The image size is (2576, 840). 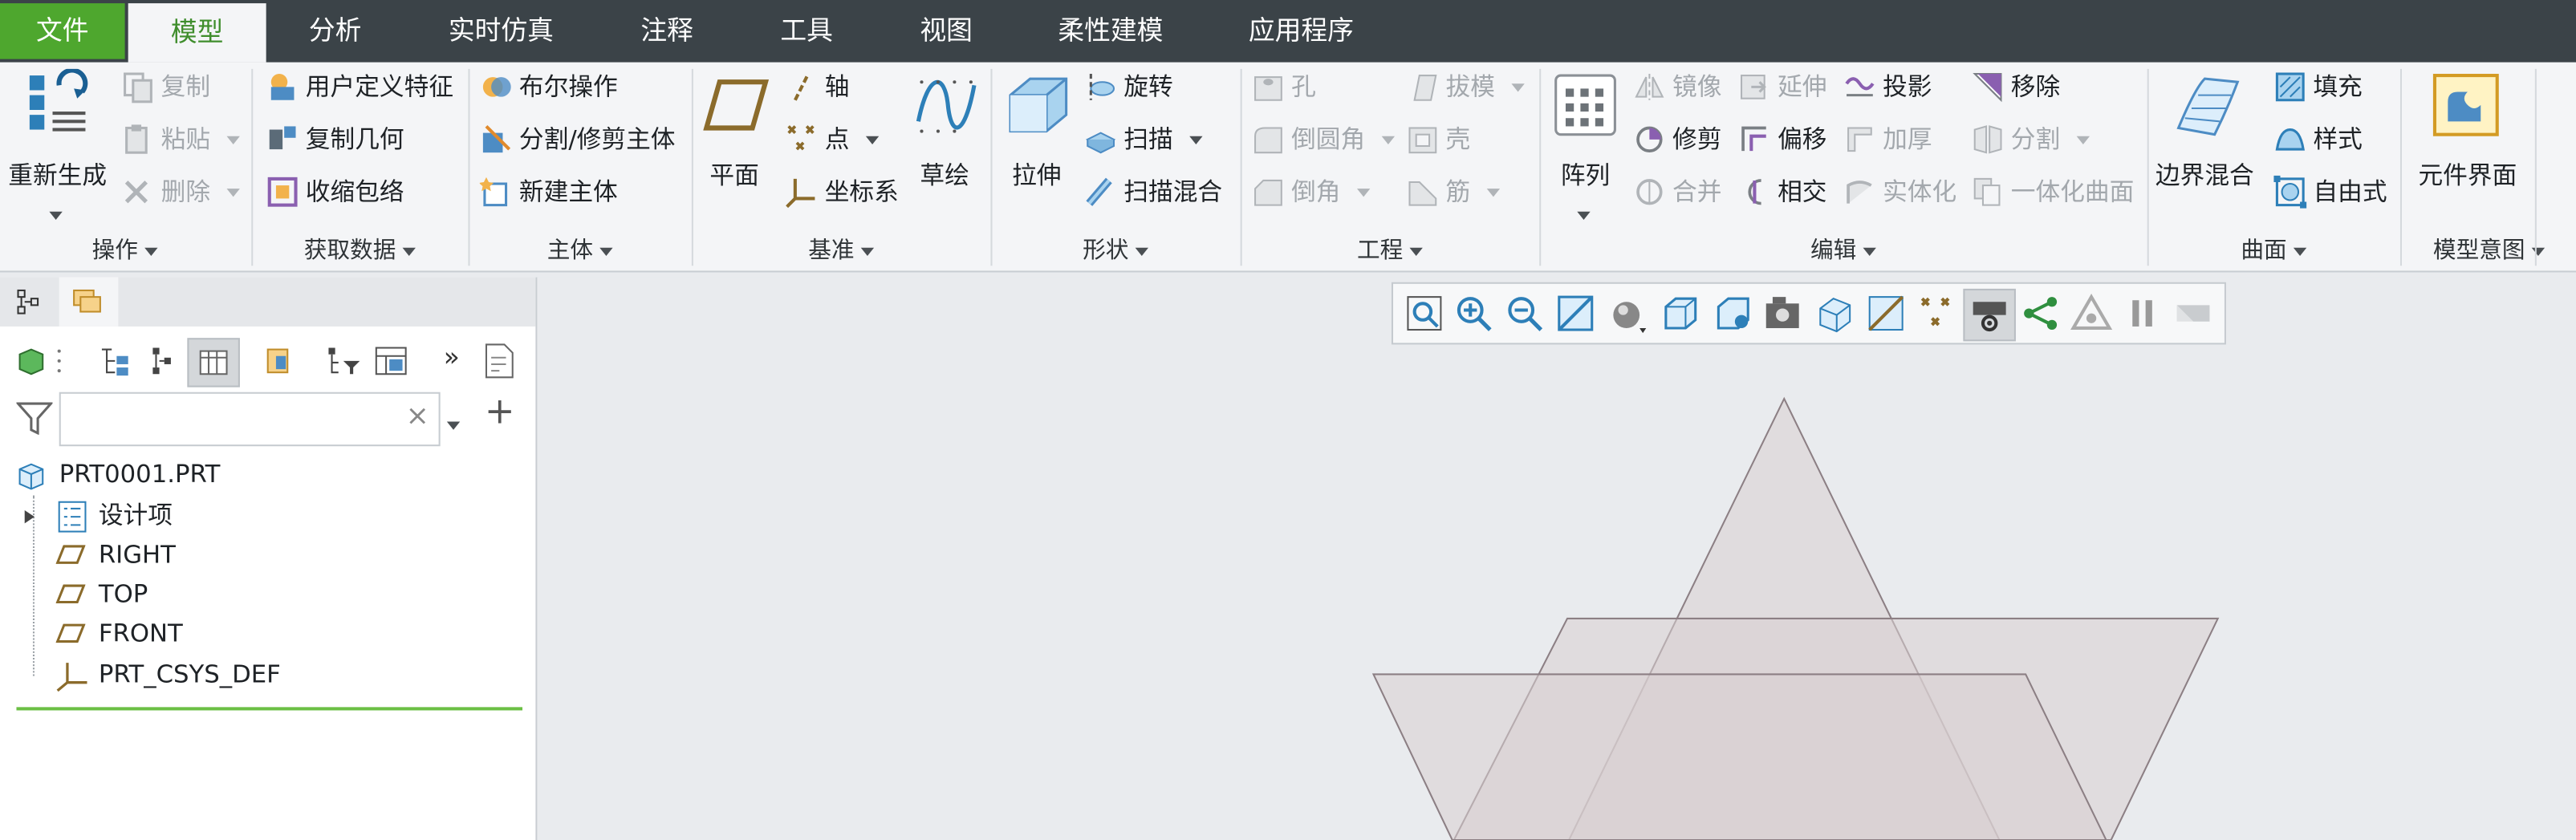 I want to click on tab-flexible-modeling: 柔性建模, so click(x=1111, y=30).